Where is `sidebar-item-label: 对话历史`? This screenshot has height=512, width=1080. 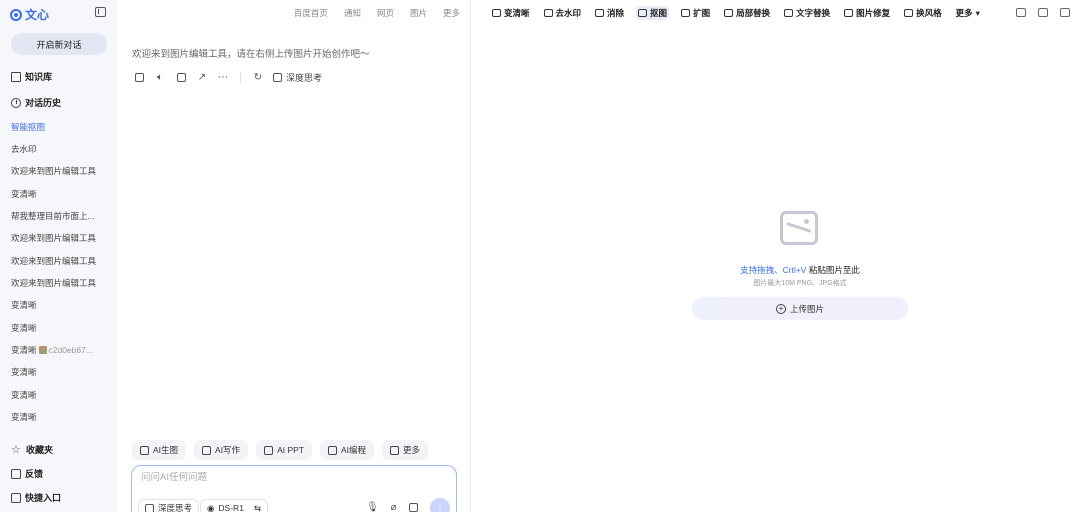
sidebar-item-label: 对话历史 is located at coordinates (43, 103).